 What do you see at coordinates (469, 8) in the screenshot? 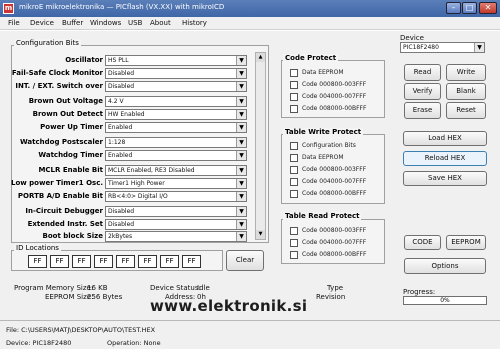
I see `maximize-button: □` at bounding box center [469, 8].